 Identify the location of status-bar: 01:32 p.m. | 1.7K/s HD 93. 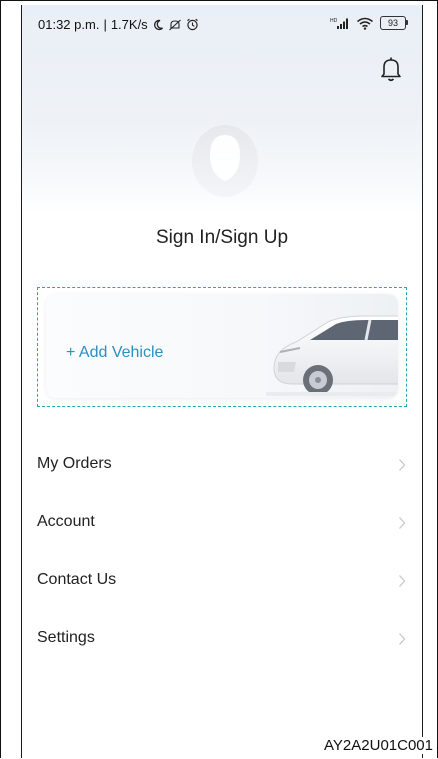
(222, 27).